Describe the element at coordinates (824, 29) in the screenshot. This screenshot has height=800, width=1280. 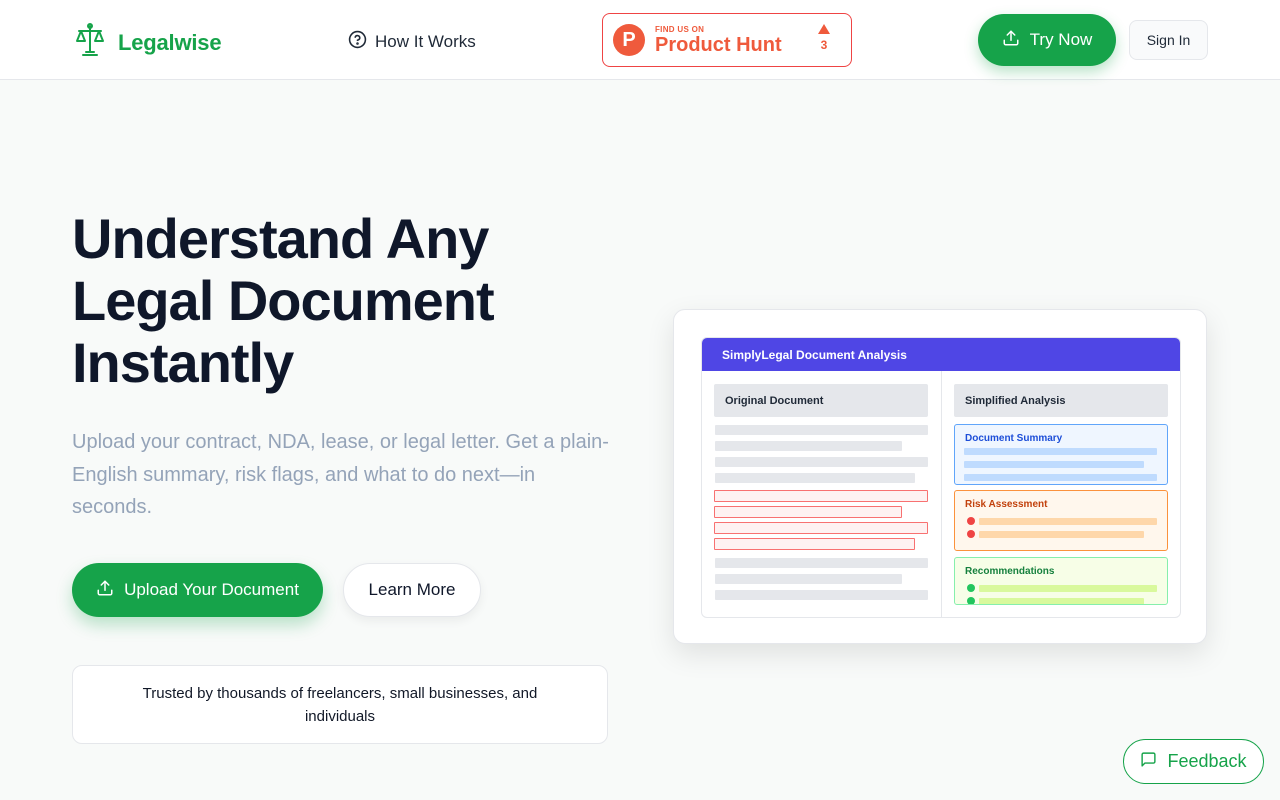
I see `upvote-triangle-icon` at that location.